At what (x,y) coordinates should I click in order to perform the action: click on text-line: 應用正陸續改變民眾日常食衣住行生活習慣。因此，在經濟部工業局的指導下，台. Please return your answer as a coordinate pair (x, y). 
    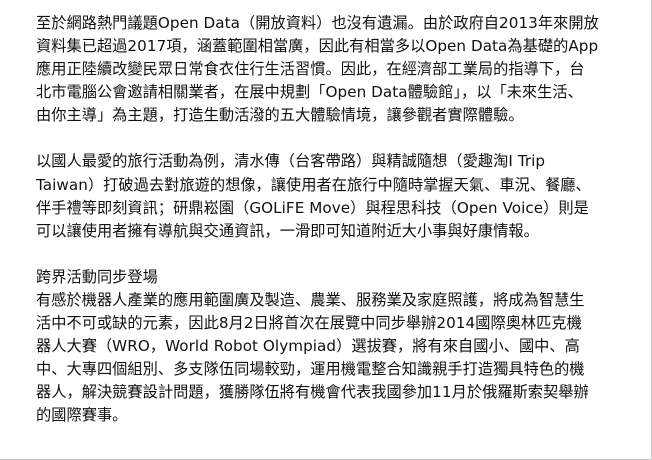
    Looking at the image, I should click on (310, 69).